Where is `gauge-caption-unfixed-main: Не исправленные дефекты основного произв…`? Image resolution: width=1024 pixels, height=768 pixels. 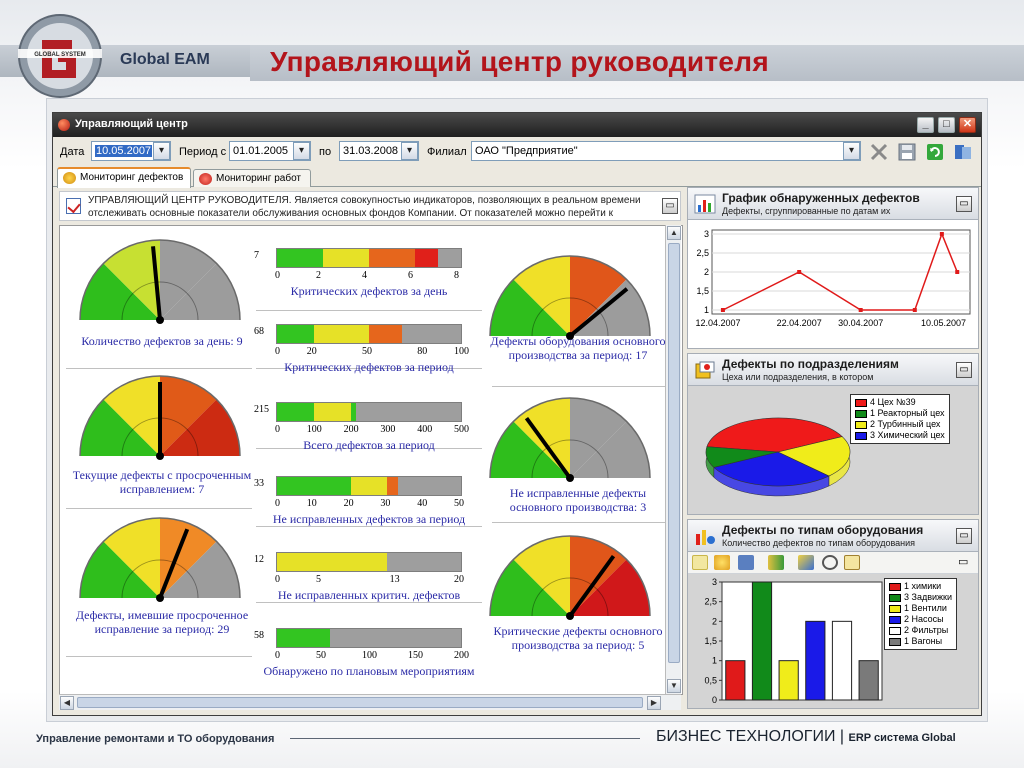 gauge-caption-unfixed-main: Не исправленные дефекты основного произв… is located at coordinates (578, 500).